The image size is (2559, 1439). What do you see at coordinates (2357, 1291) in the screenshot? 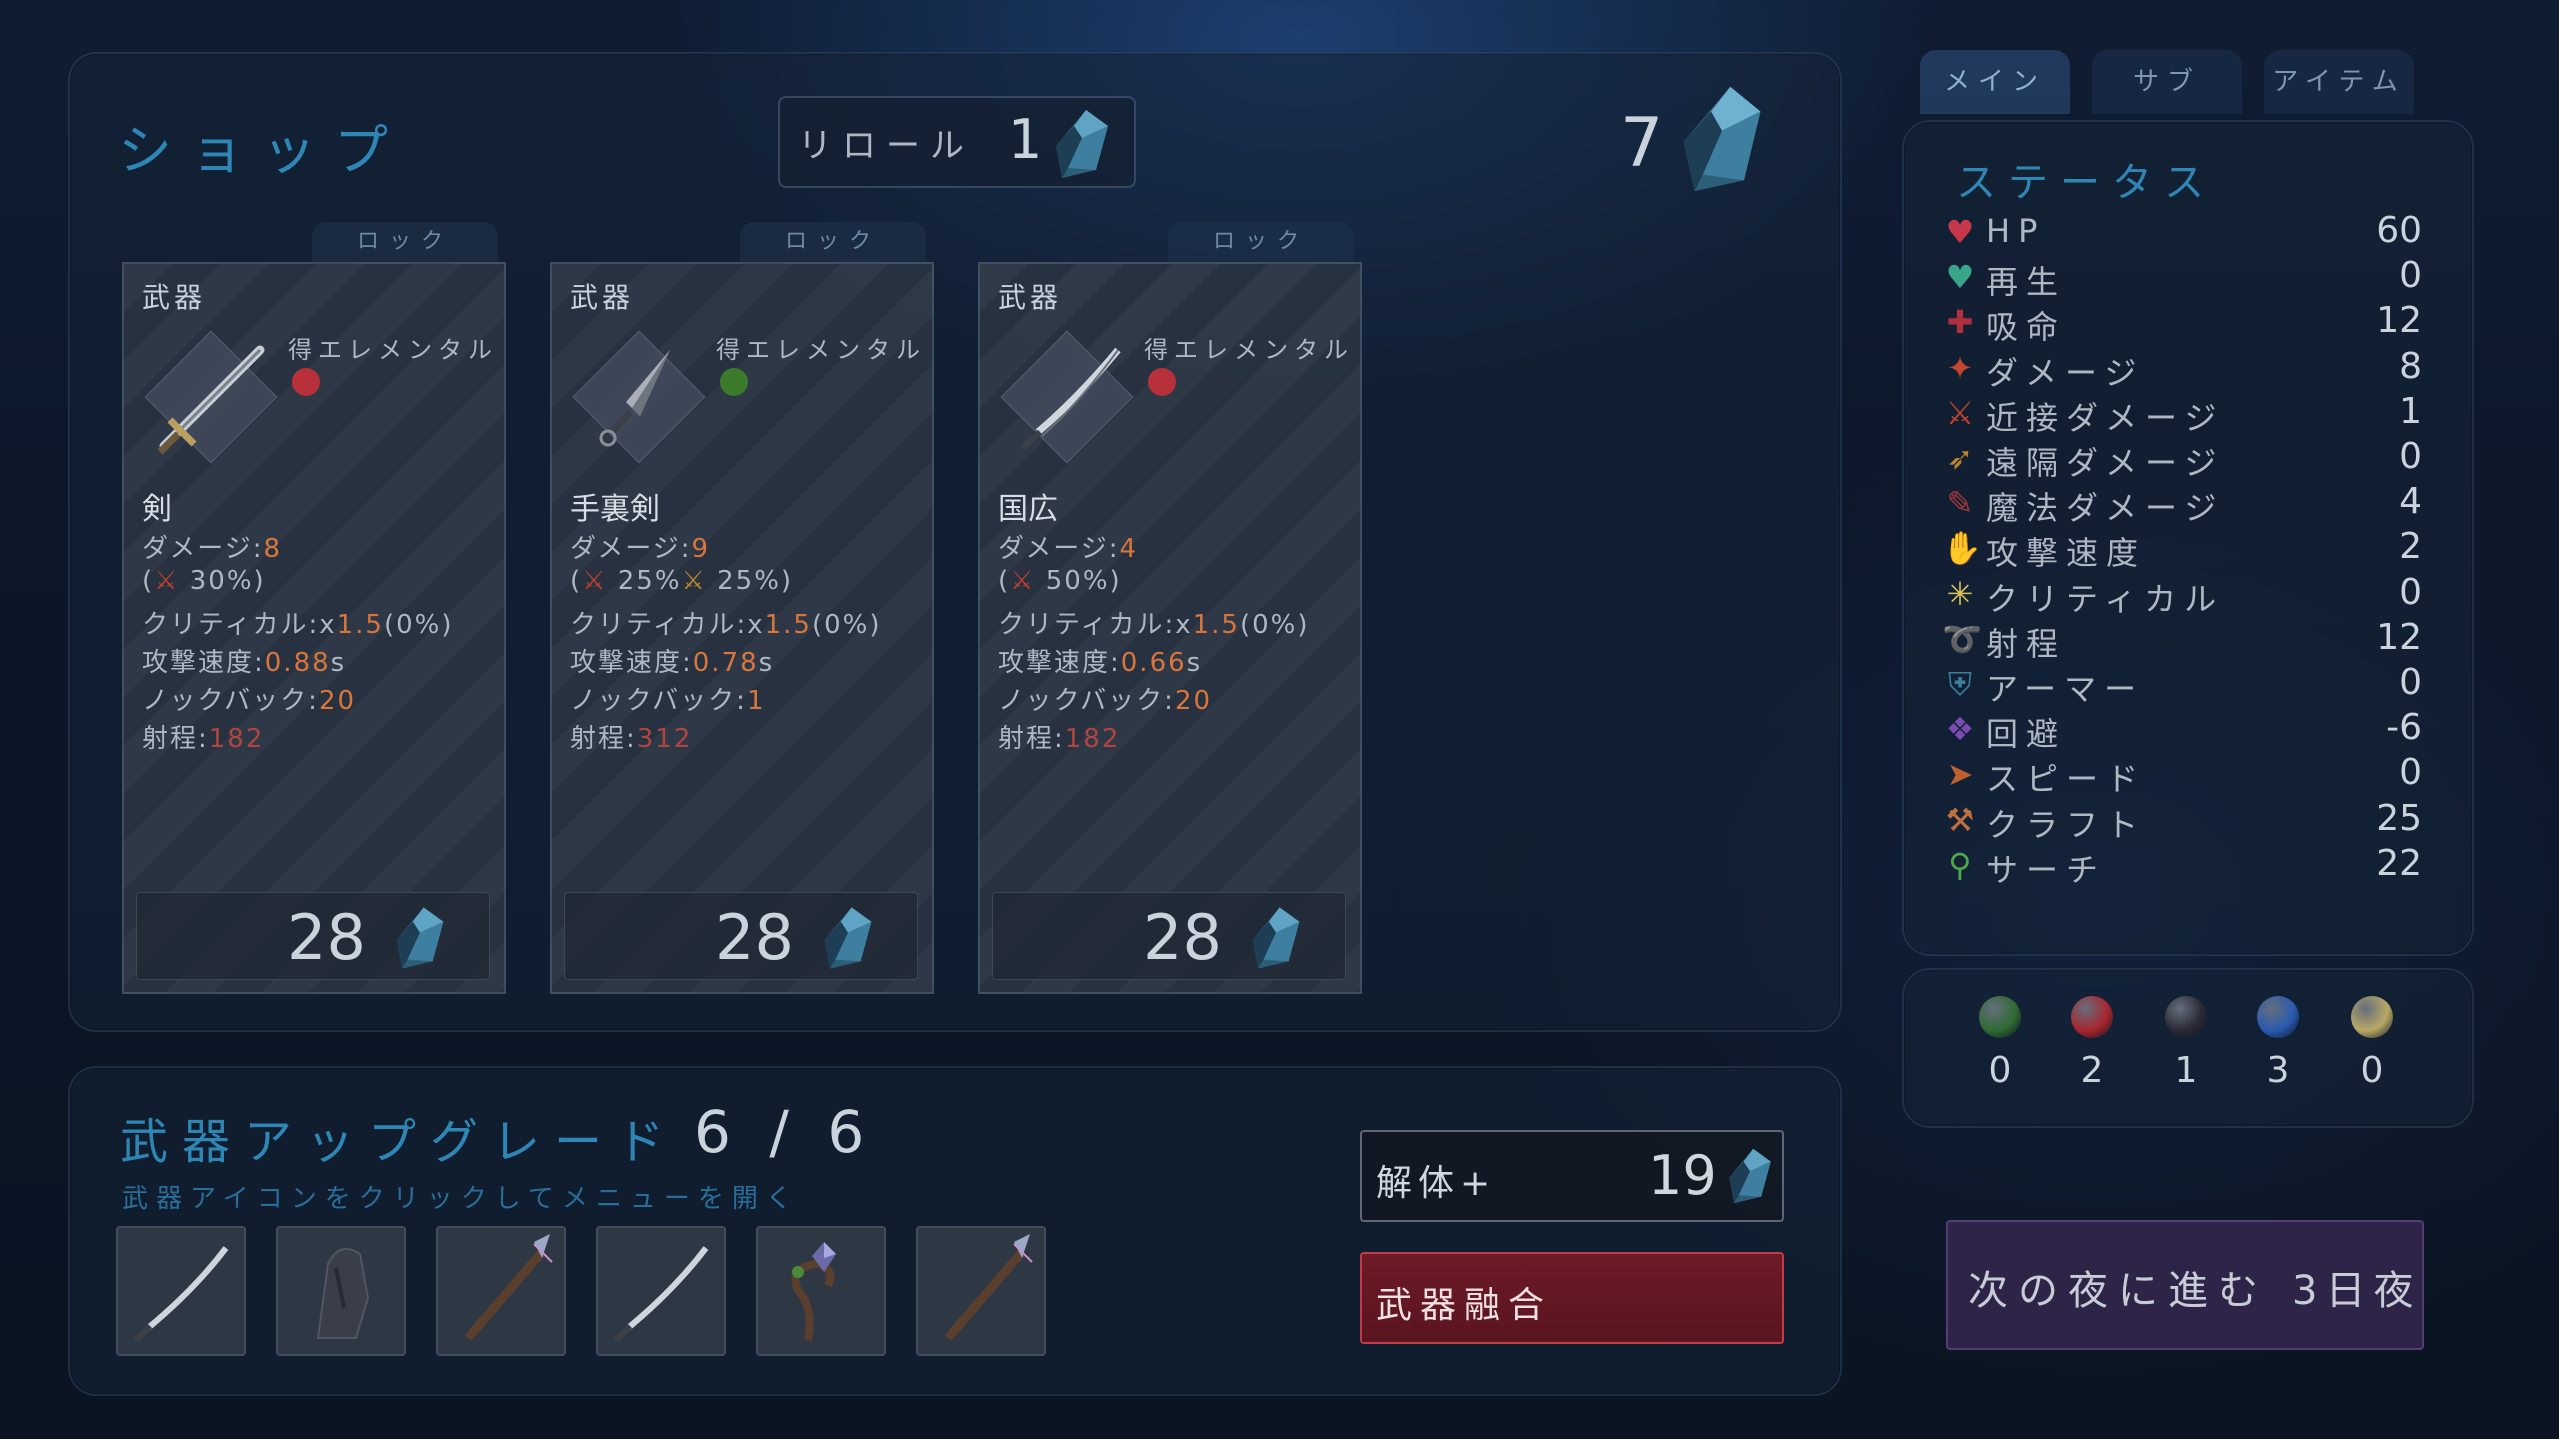
I see `night-day-label: 3日夜` at bounding box center [2357, 1291].